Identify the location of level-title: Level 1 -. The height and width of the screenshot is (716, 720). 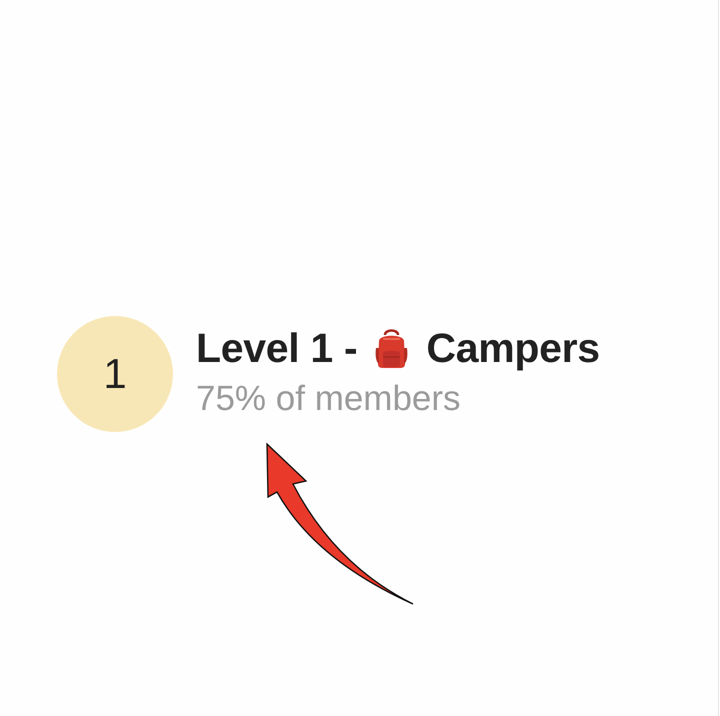
(277, 348).